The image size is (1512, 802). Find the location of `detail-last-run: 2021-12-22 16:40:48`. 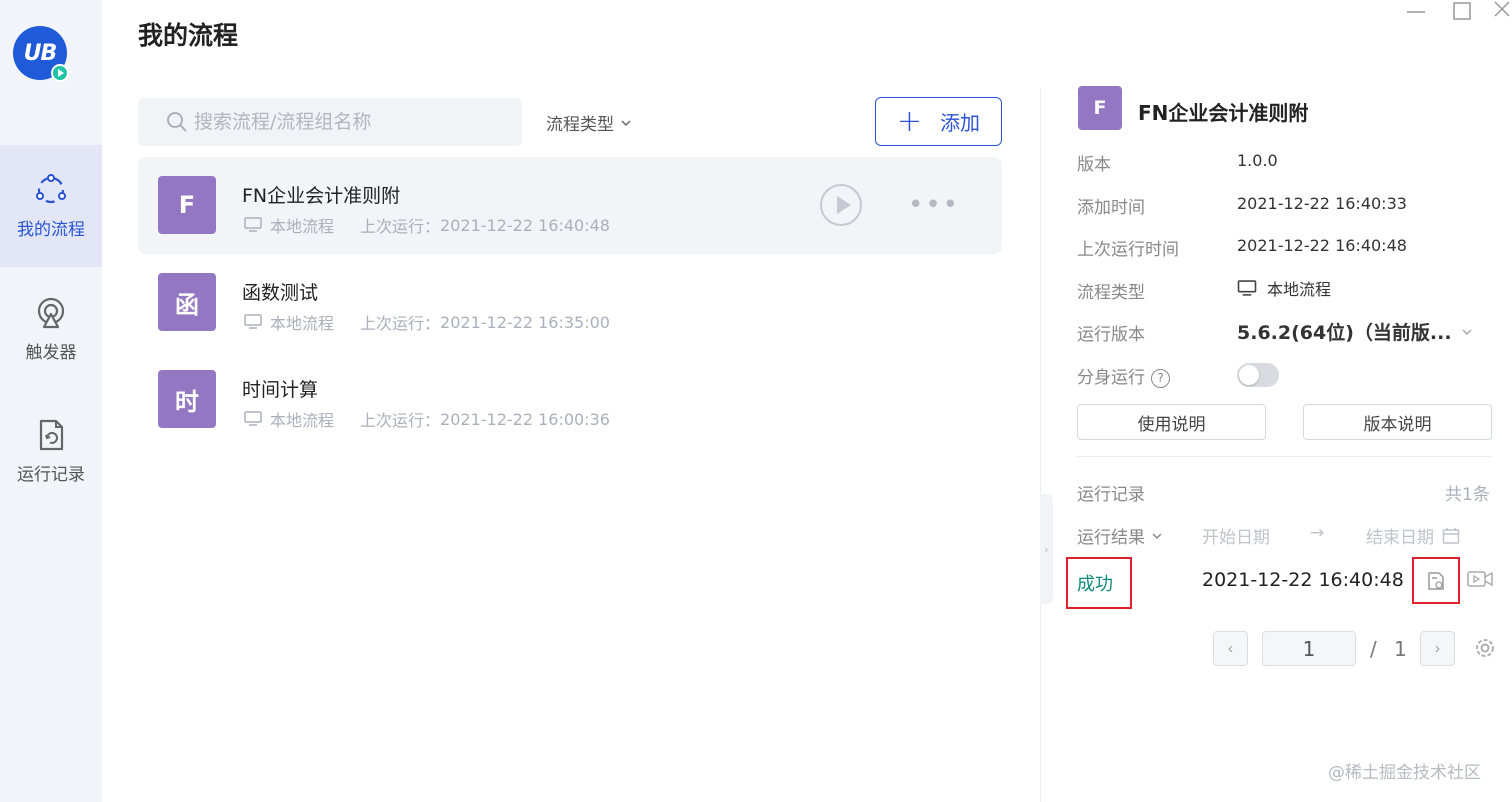

detail-last-run: 2021-12-22 16:40:48 is located at coordinates (1322, 245).